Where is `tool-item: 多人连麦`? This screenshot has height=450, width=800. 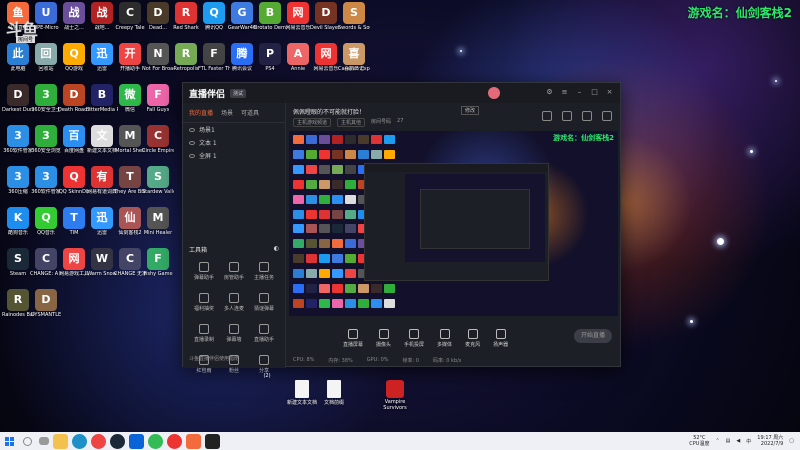 tool-item: 多人连麦 is located at coordinates (234, 302).